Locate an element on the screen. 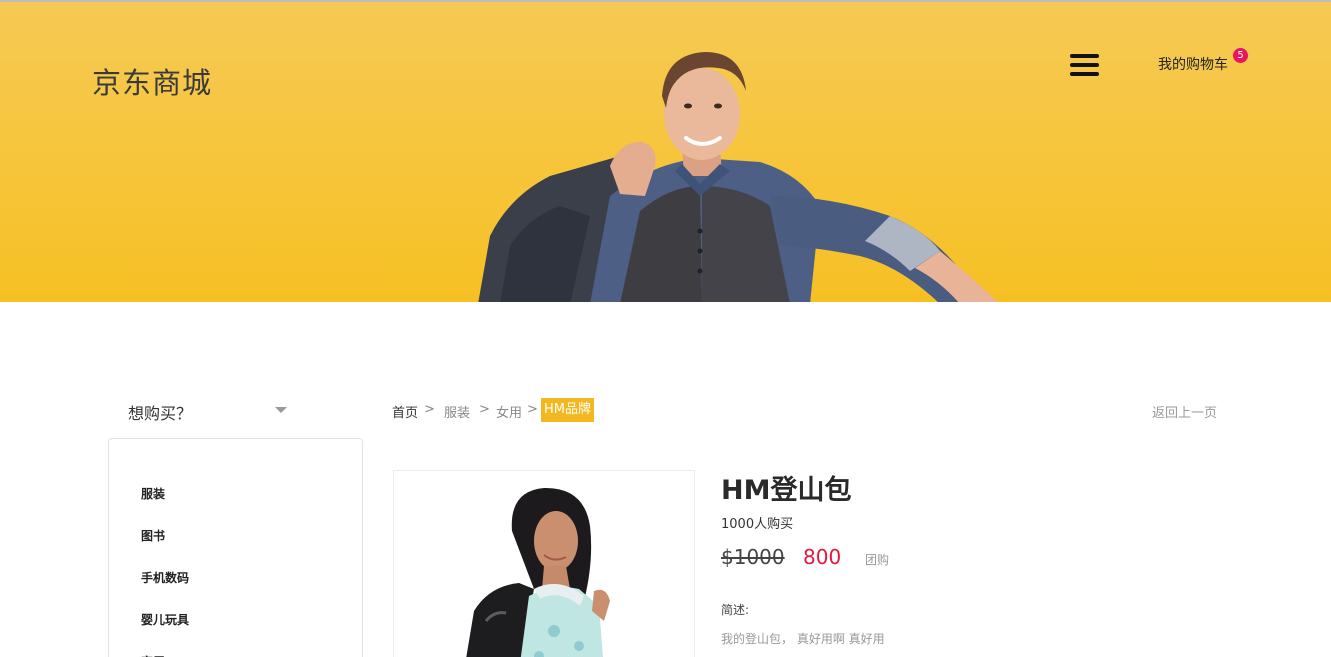 This screenshot has width=1331, height=657. product-description: 我的登山包， 真好用啊 真好用 is located at coordinates (803, 639).